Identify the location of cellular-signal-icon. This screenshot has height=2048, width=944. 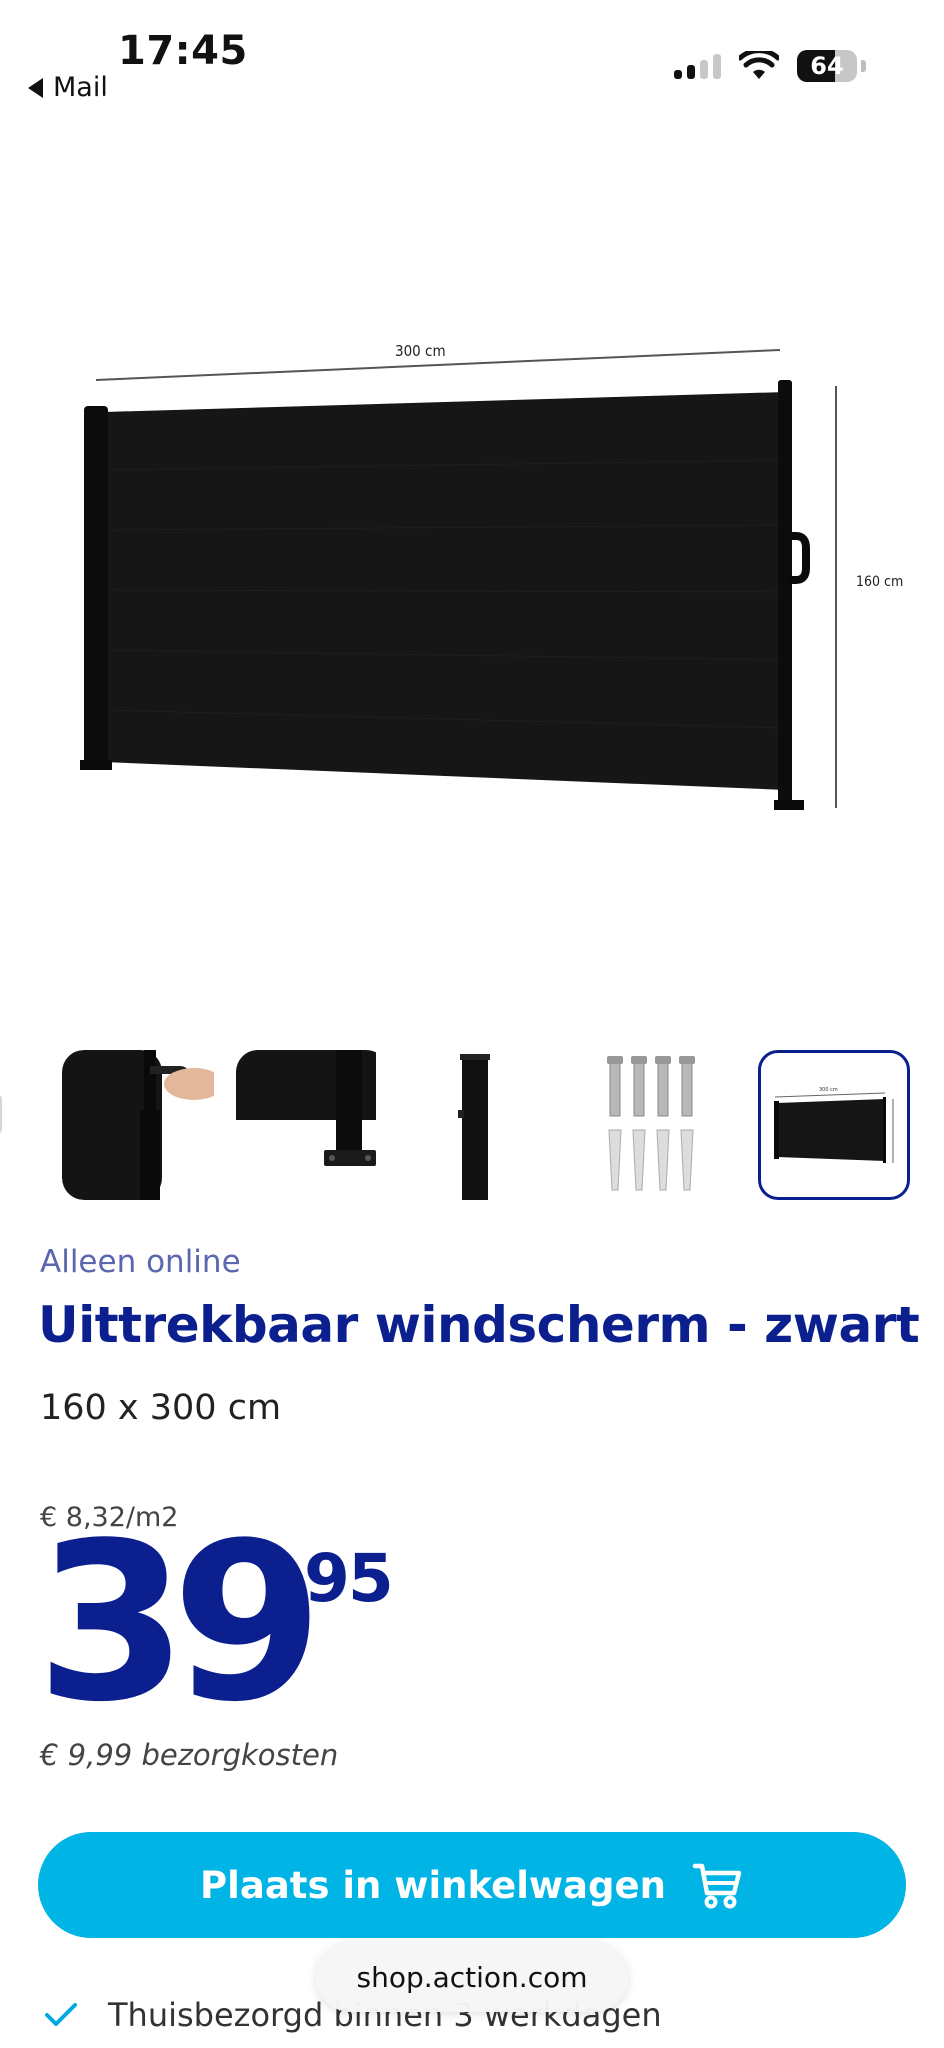
(697, 66).